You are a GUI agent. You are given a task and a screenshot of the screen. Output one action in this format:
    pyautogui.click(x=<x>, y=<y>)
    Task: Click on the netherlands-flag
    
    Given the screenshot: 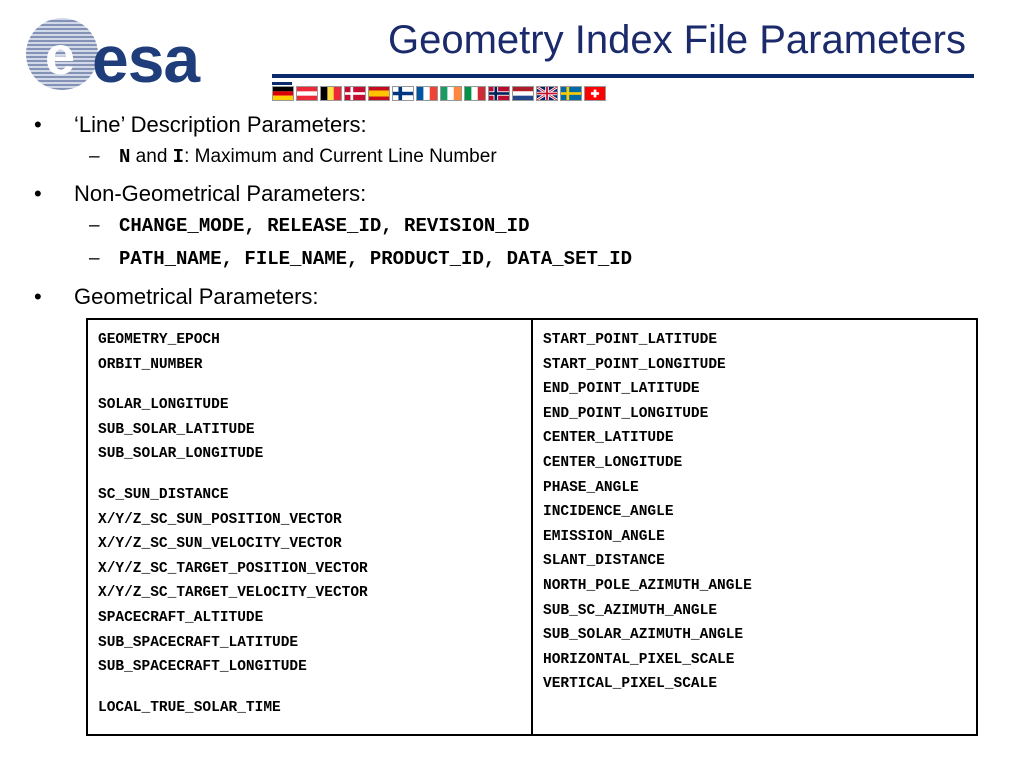 What is the action you would take?
    pyautogui.click(x=523, y=93)
    